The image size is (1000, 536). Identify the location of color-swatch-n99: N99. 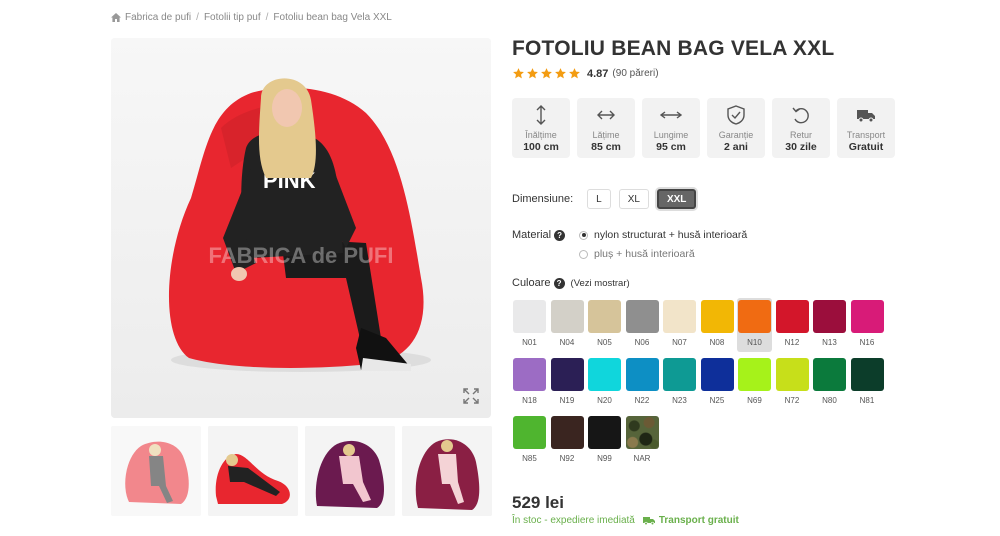
(604, 441).